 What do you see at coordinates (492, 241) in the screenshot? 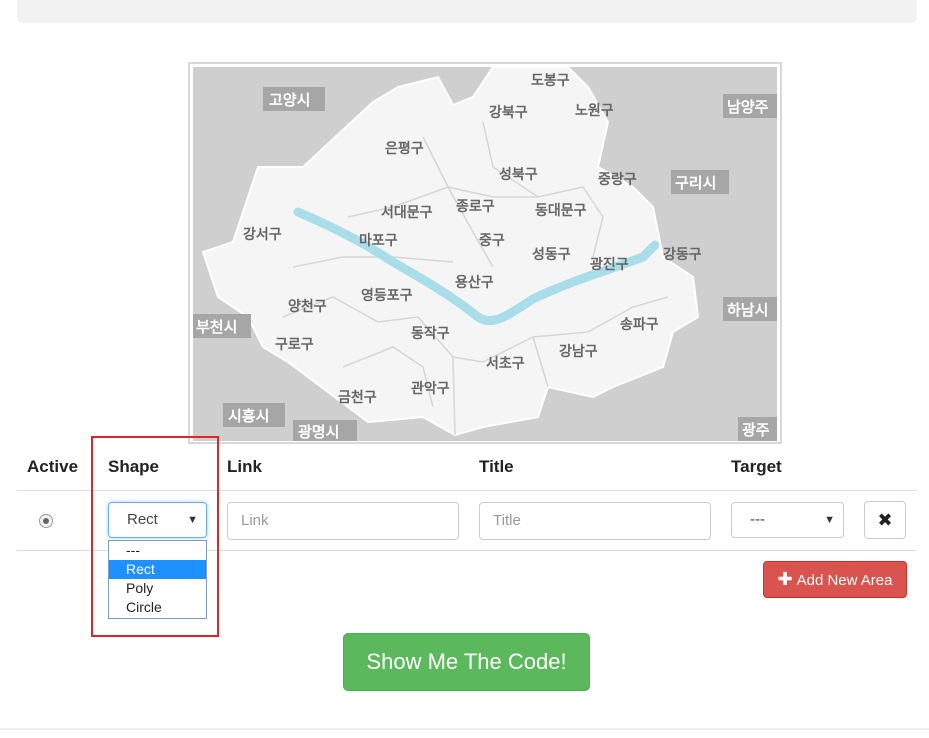
I see `district-label-jung: 중구` at bounding box center [492, 241].